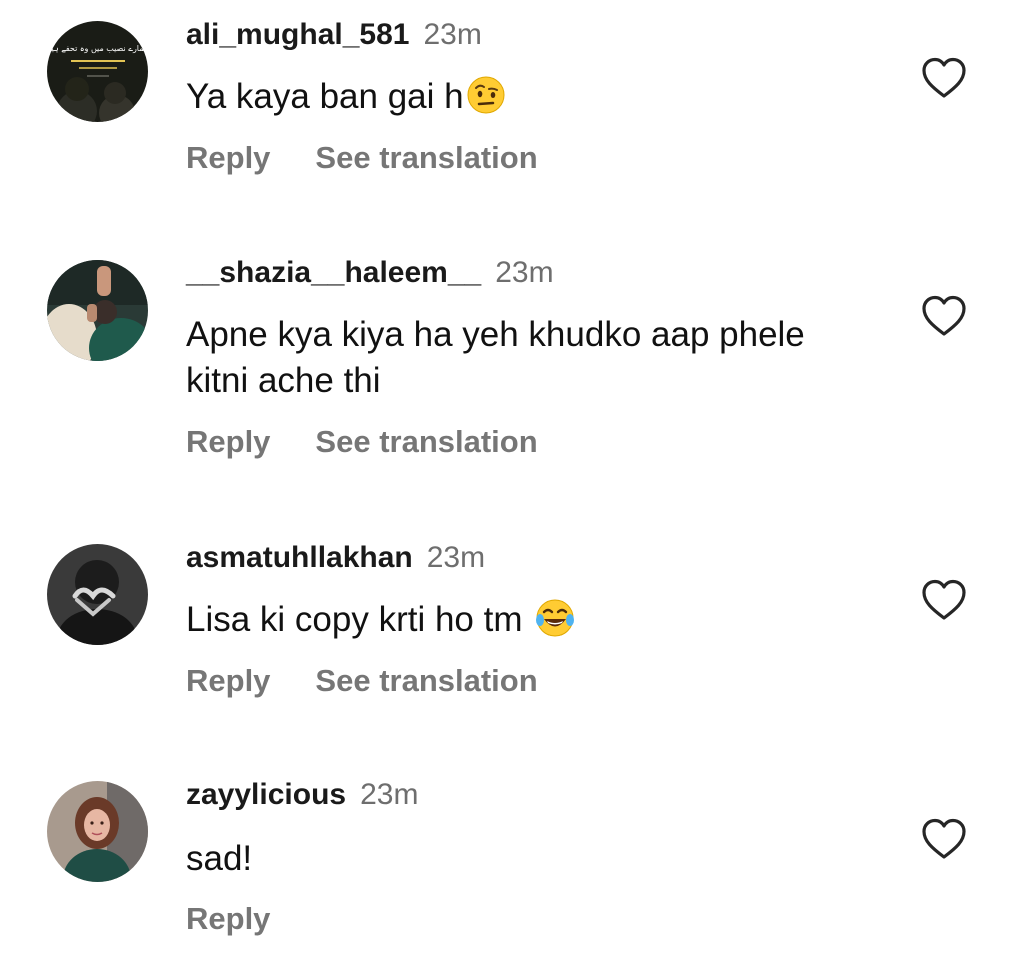 The height and width of the screenshot is (958, 1024). What do you see at coordinates (266, 794) in the screenshot?
I see `username: zayylicious` at bounding box center [266, 794].